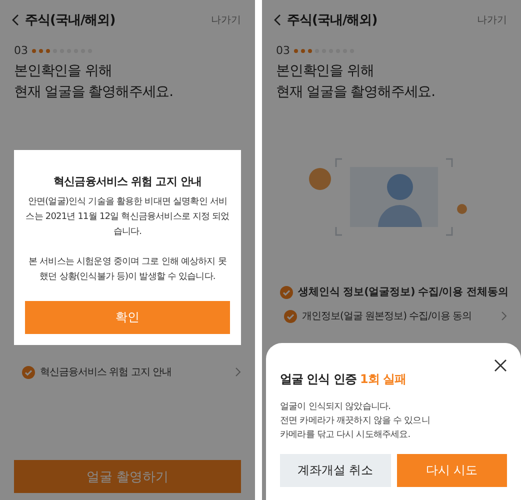 The image size is (521, 500). I want to click on dialog-title: 혁신금융서비스 위험 고지 안내, so click(127, 181).